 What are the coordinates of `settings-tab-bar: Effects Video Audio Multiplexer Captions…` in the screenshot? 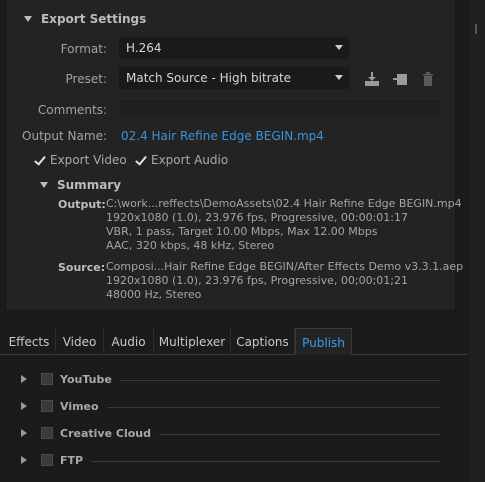 It's located at (234, 341).